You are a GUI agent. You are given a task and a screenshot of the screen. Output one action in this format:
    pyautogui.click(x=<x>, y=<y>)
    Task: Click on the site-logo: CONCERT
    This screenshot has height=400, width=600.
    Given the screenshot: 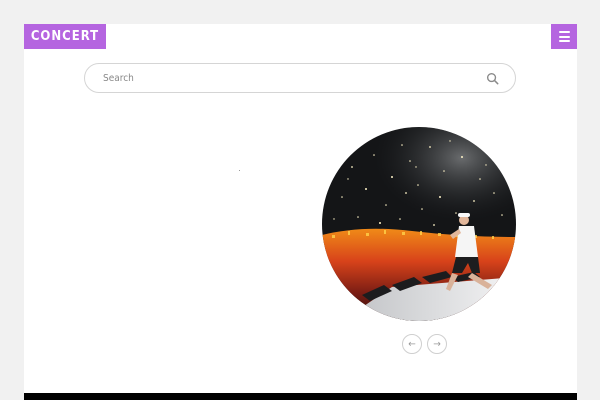 What is the action you would take?
    pyautogui.click(x=65, y=36)
    